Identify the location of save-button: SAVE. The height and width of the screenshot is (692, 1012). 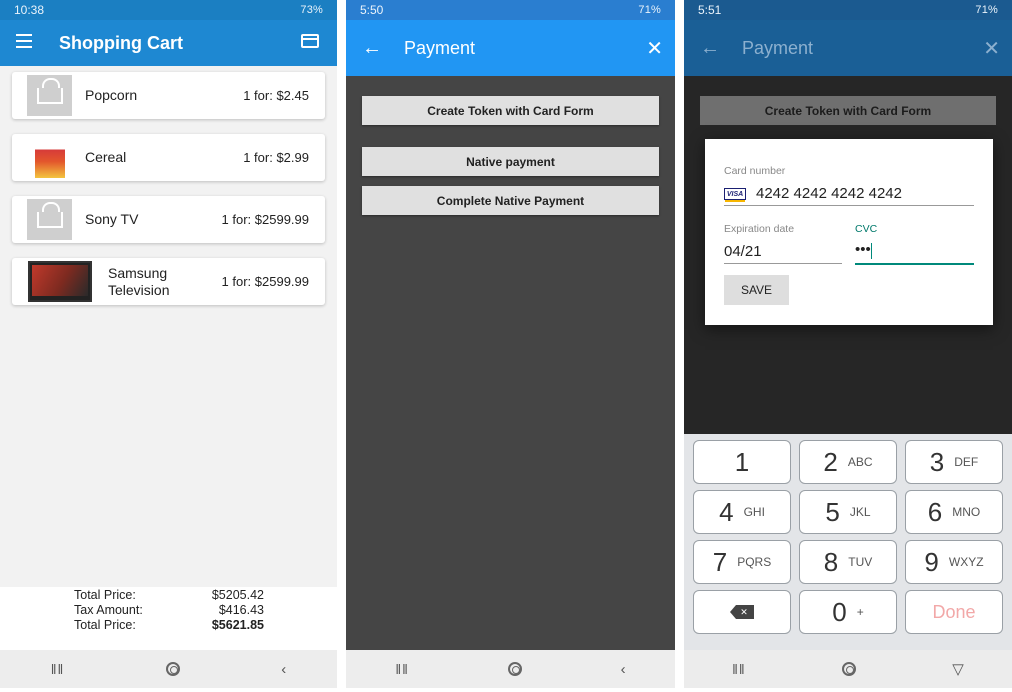
(756, 290).